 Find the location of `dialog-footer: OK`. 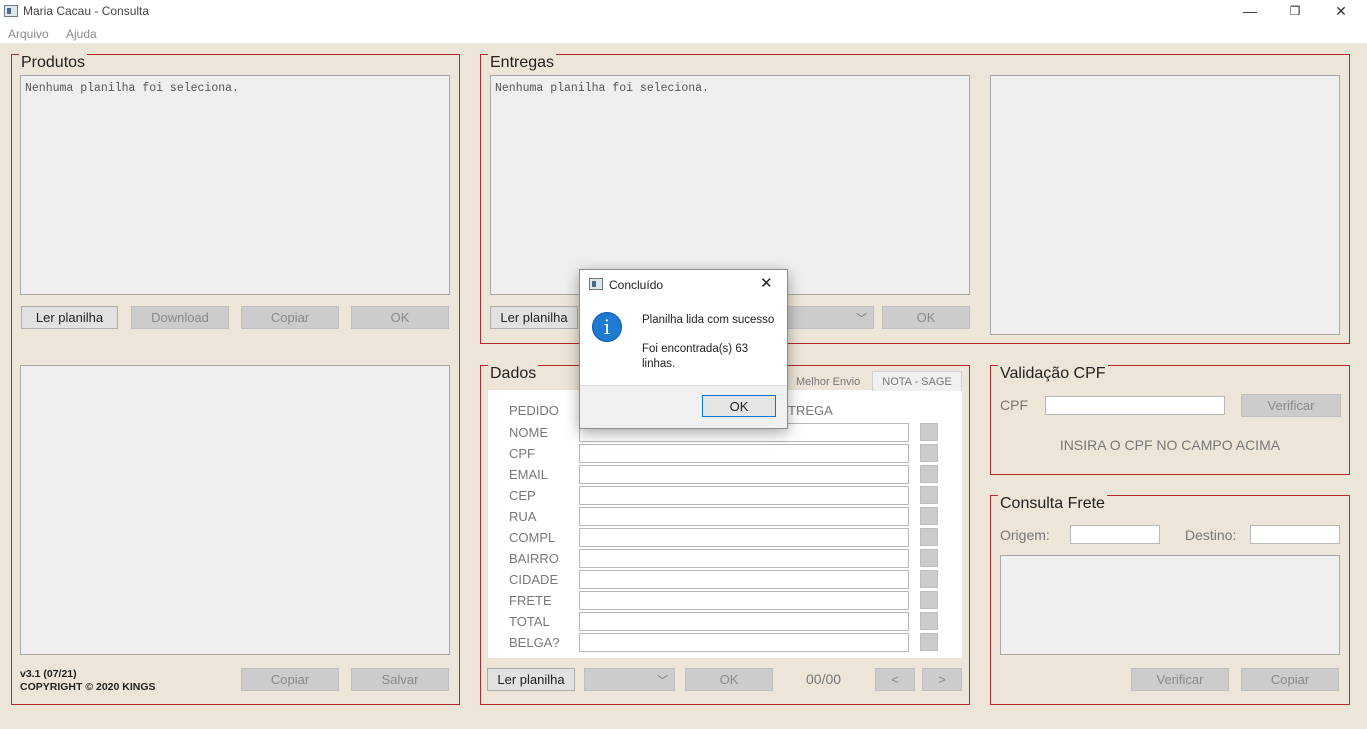

dialog-footer: OK is located at coordinates (683, 406).